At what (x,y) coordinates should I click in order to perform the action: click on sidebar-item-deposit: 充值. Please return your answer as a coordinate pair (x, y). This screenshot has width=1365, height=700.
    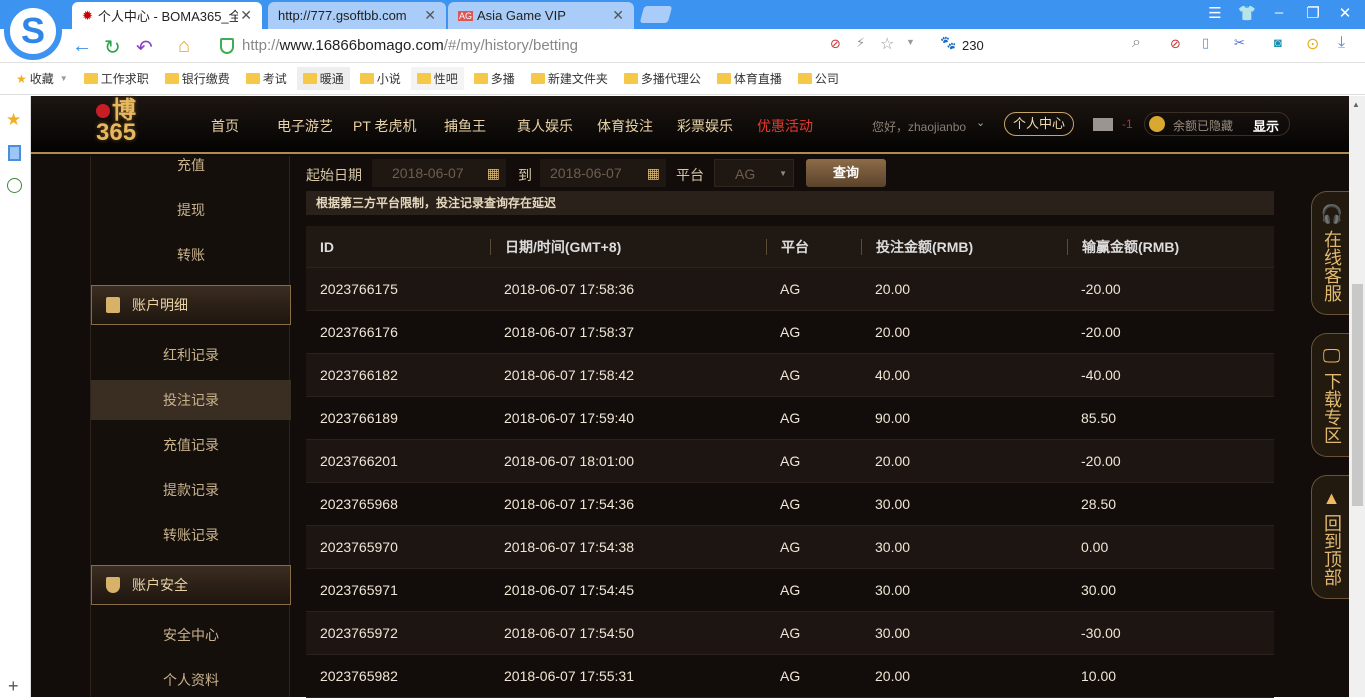
    Looking at the image, I should click on (191, 165).